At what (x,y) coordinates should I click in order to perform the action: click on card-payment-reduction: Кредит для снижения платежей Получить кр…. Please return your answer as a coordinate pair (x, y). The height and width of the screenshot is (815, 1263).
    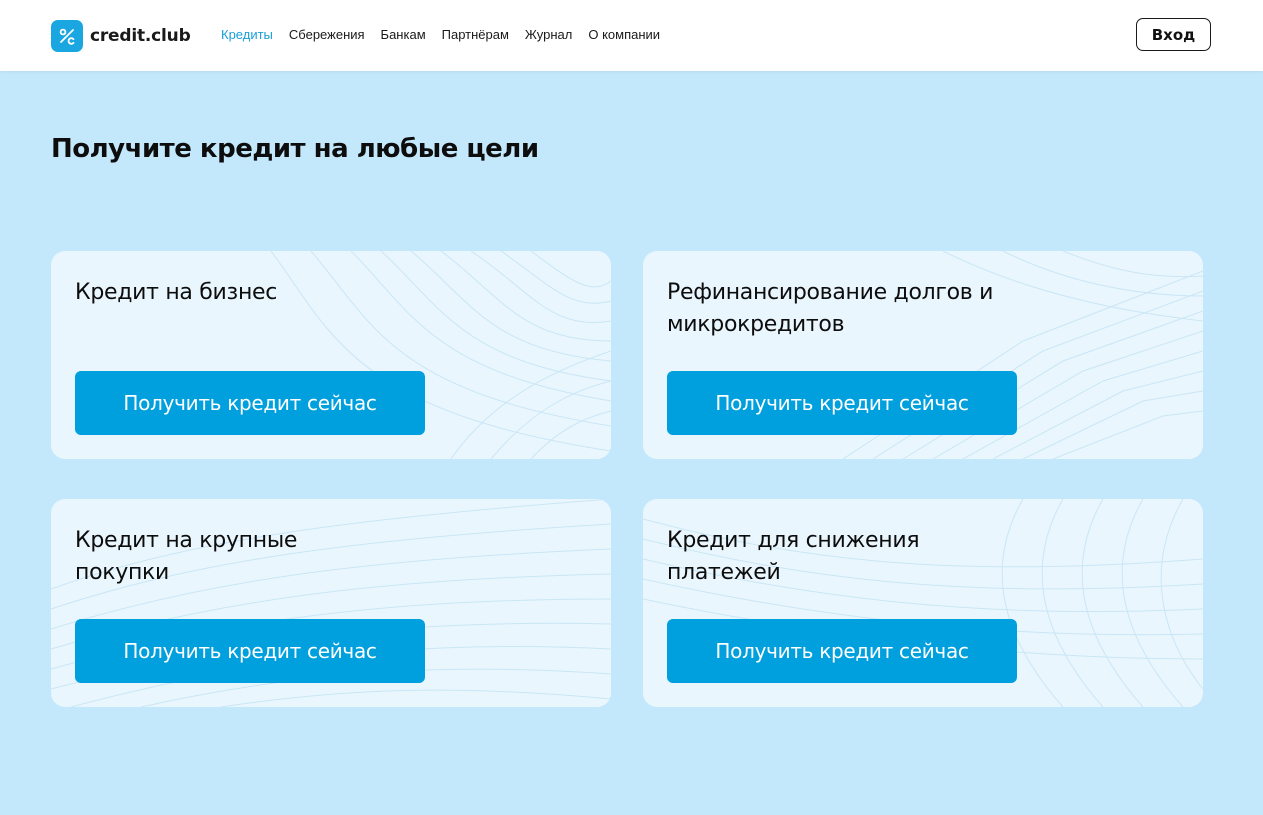
    Looking at the image, I should click on (923, 603).